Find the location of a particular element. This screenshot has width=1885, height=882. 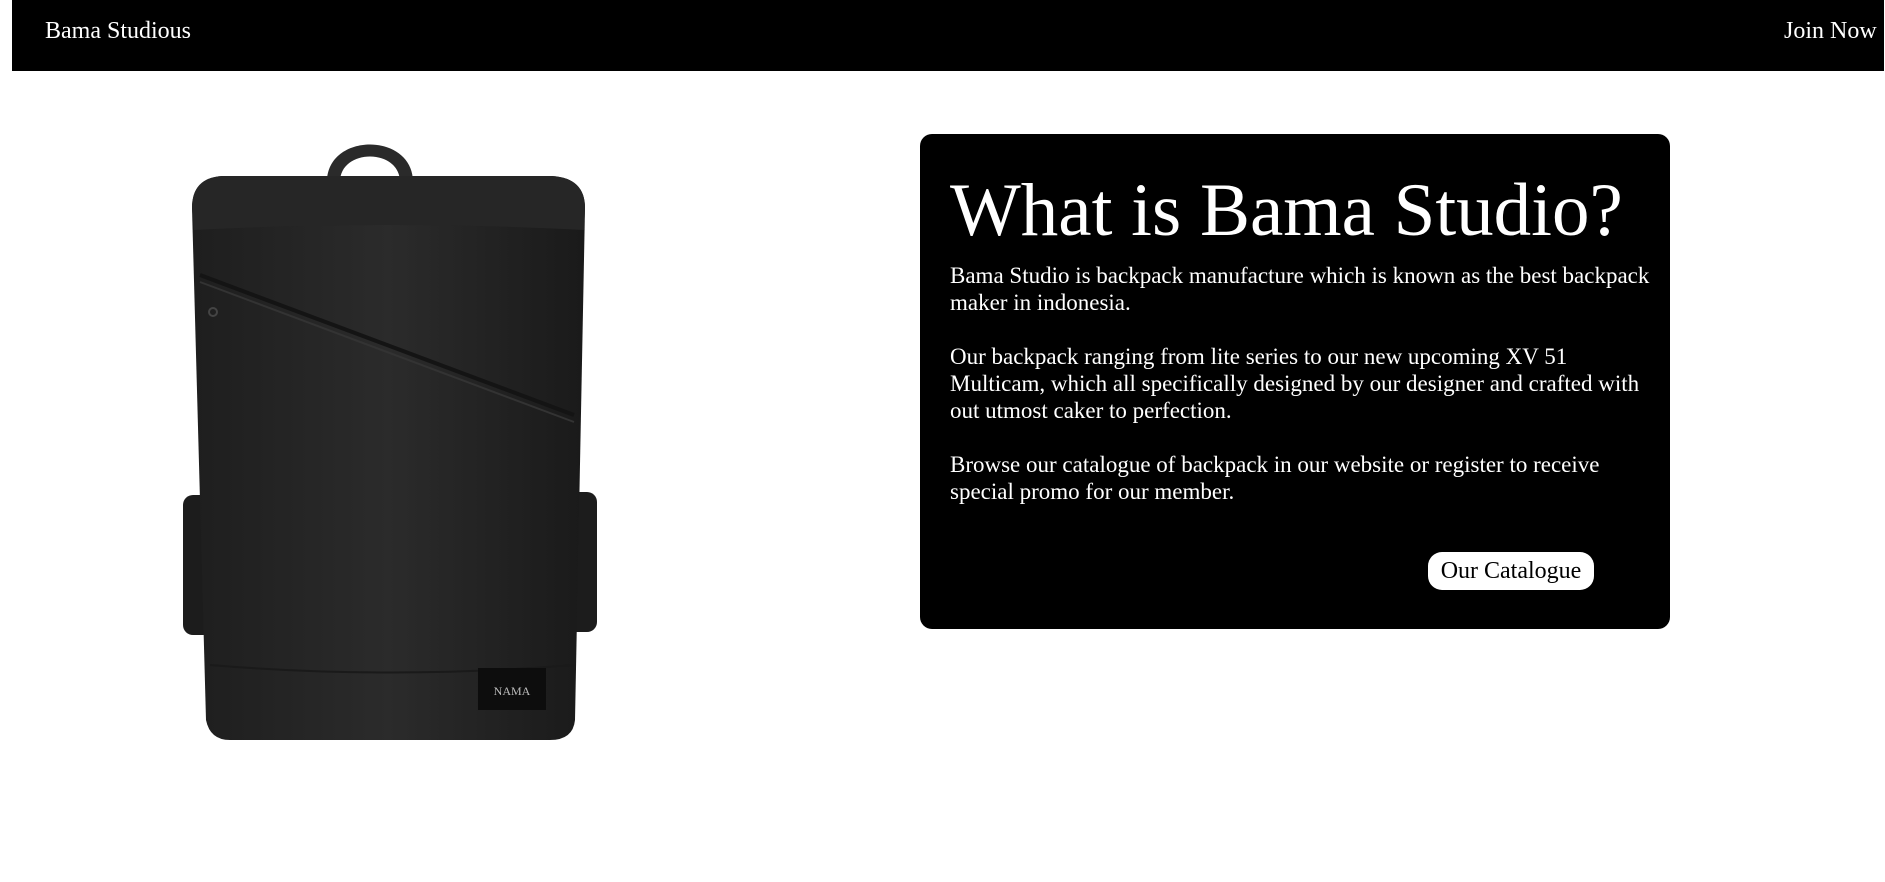

about-title: What is Bama Studio? is located at coordinates (1286, 210).